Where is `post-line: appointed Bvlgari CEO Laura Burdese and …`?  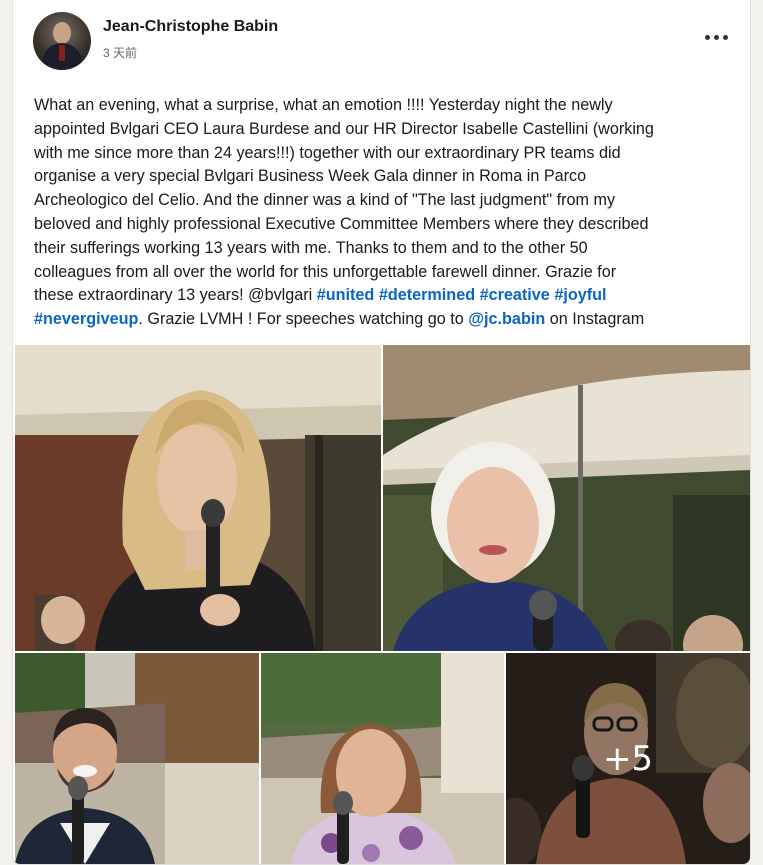 post-line: appointed Bvlgari CEO Laura Burdese and … is located at coordinates (344, 128).